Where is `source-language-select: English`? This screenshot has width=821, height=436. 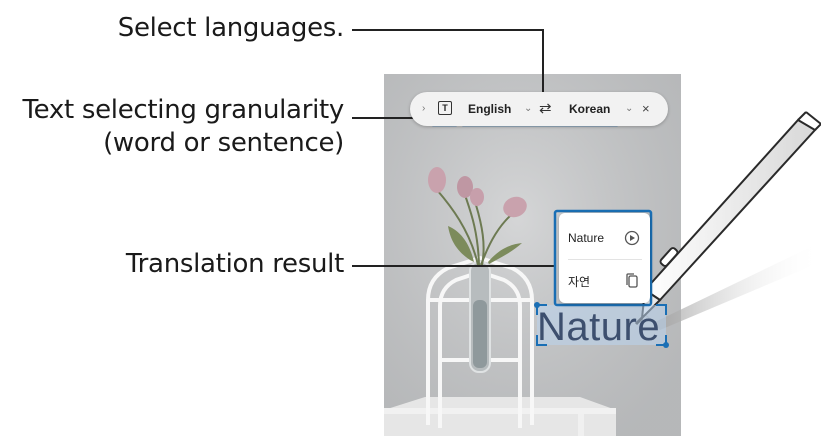 source-language-select: English is located at coordinates (489, 109).